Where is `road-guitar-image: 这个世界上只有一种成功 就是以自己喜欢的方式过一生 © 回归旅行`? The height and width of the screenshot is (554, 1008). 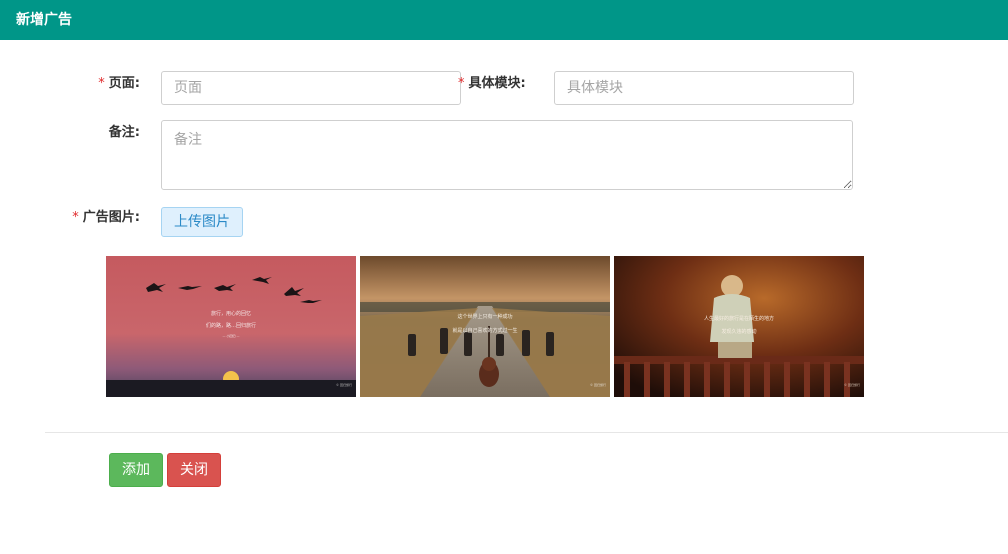
road-guitar-image: 这个世界上只有一种成功 就是以自己喜欢的方式过一生 © 回归旅行 is located at coordinates (485, 326).